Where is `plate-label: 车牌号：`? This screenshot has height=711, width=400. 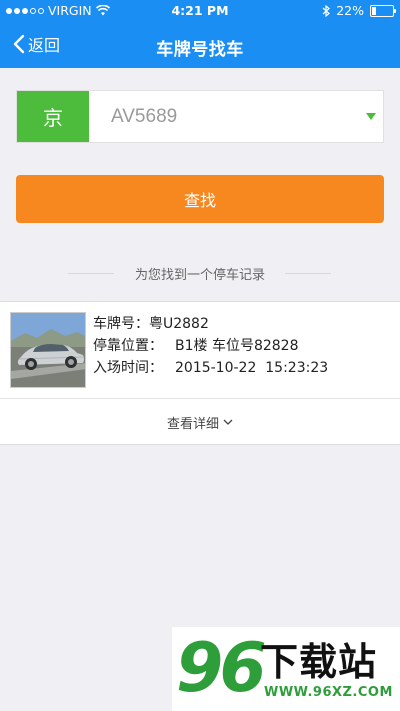
plate-label: 车牌号： is located at coordinates (121, 324).